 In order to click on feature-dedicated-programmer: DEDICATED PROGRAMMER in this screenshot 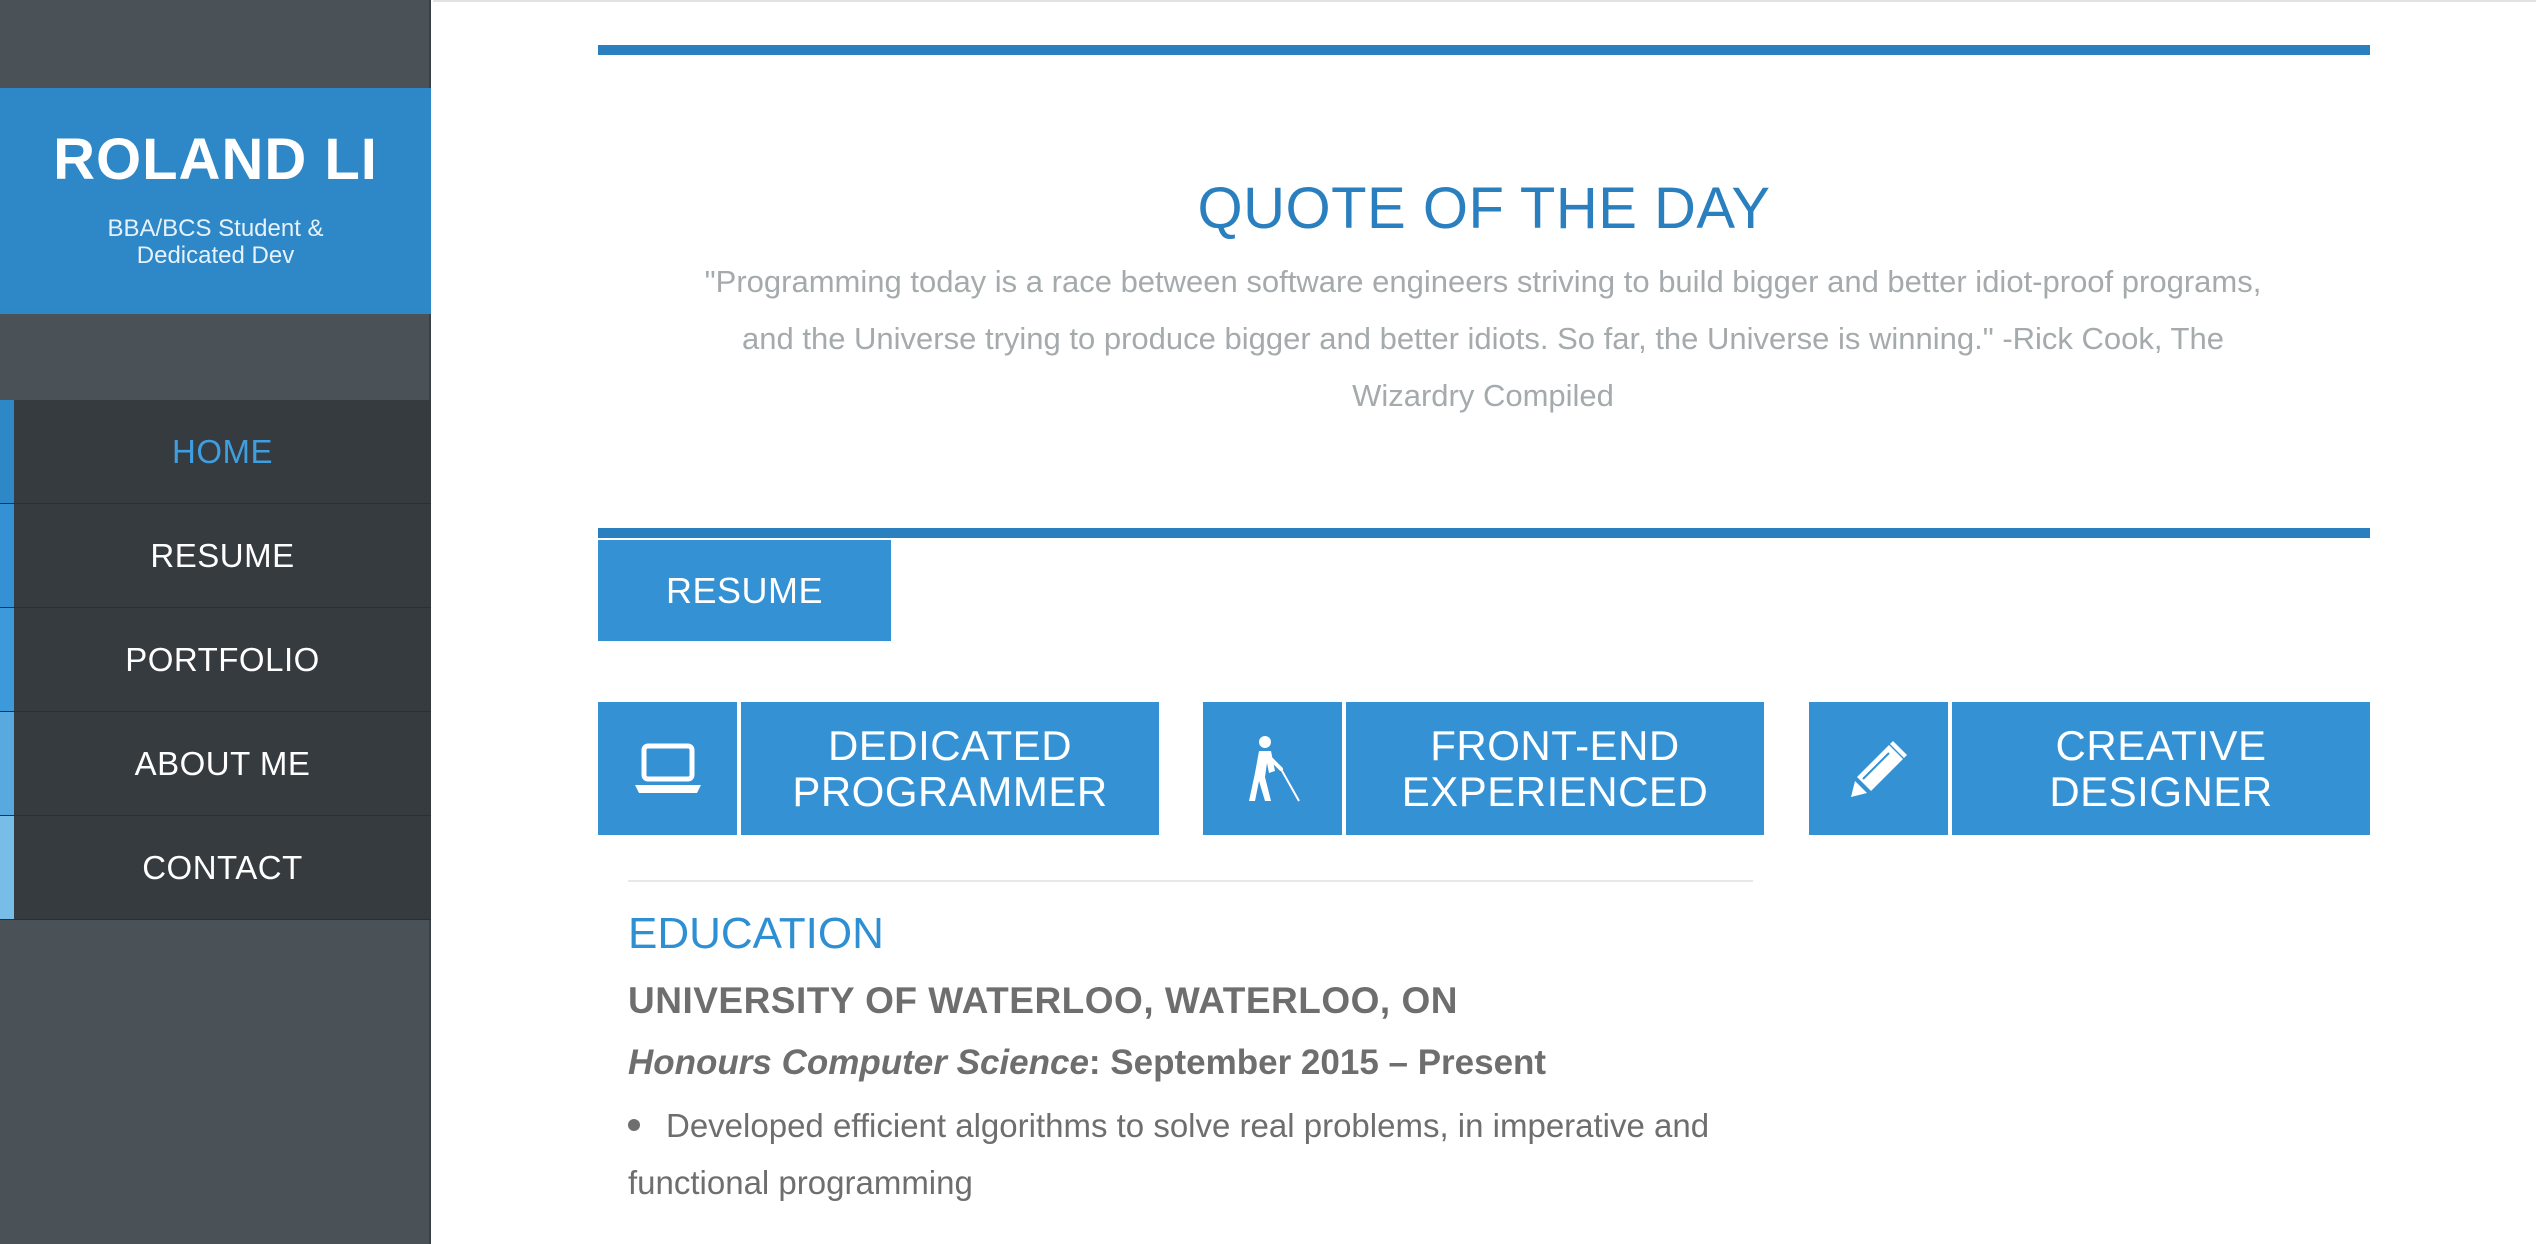, I will do `click(878, 768)`.